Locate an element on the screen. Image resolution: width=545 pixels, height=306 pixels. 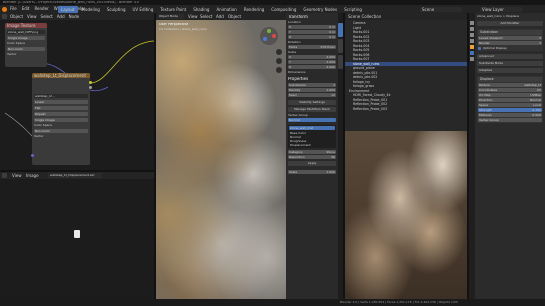
source-field: Single Image is located at coordinates (61, 120).